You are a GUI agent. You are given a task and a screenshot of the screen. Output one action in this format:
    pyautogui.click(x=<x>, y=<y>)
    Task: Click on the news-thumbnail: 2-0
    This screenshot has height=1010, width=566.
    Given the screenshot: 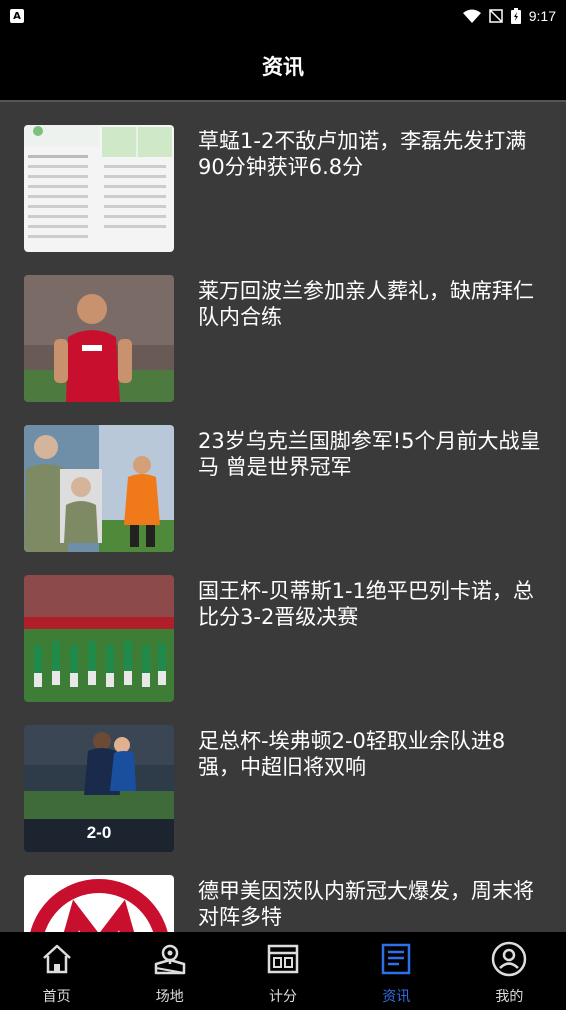 What is the action you would take?
    pyautogui.click(x=99, y=788)
    